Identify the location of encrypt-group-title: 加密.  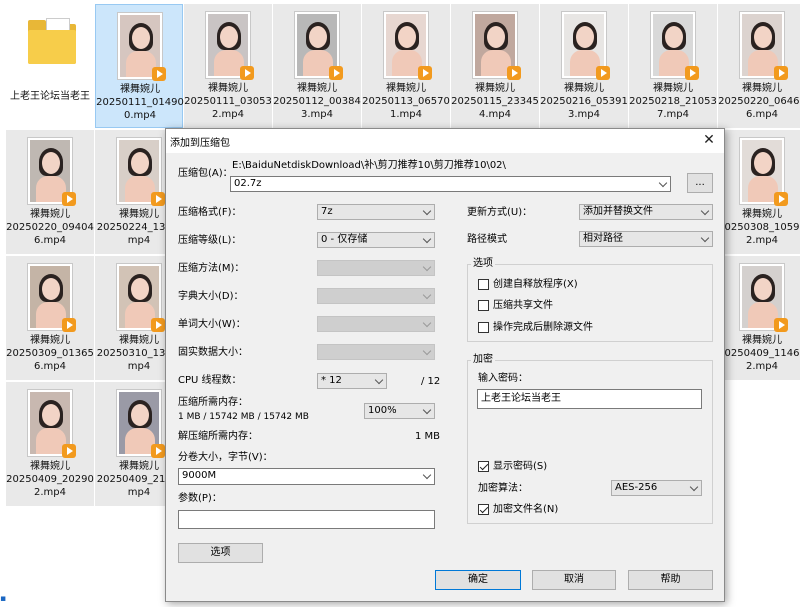
(483, 360).